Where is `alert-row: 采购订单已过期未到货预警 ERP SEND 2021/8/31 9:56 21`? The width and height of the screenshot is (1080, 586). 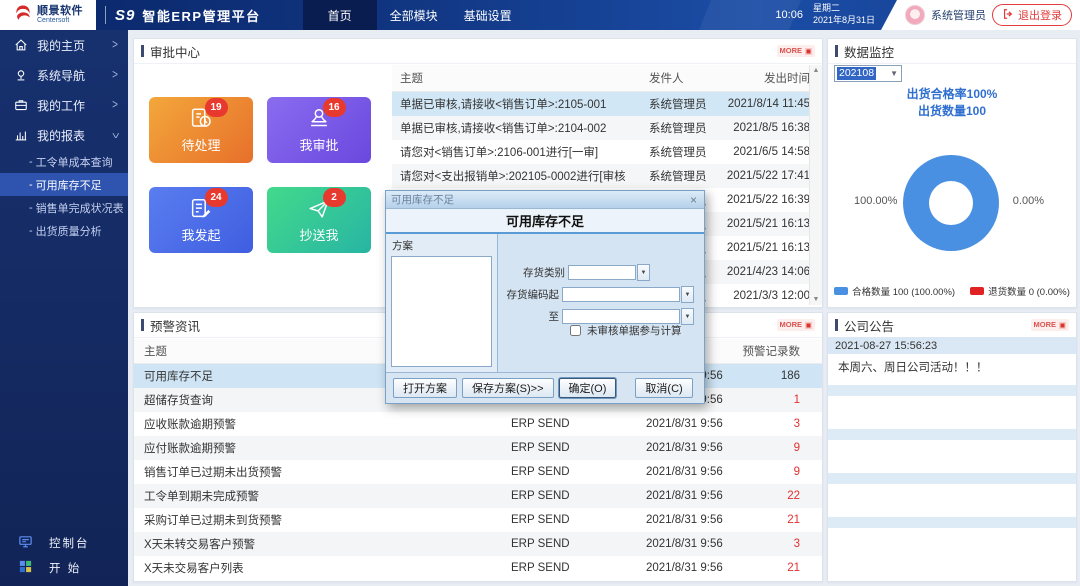
alert-row: 采购订单已过期未到货预警 ERP SEND 2021/8/31 9:56 21 is located at coordinates (478, 520).